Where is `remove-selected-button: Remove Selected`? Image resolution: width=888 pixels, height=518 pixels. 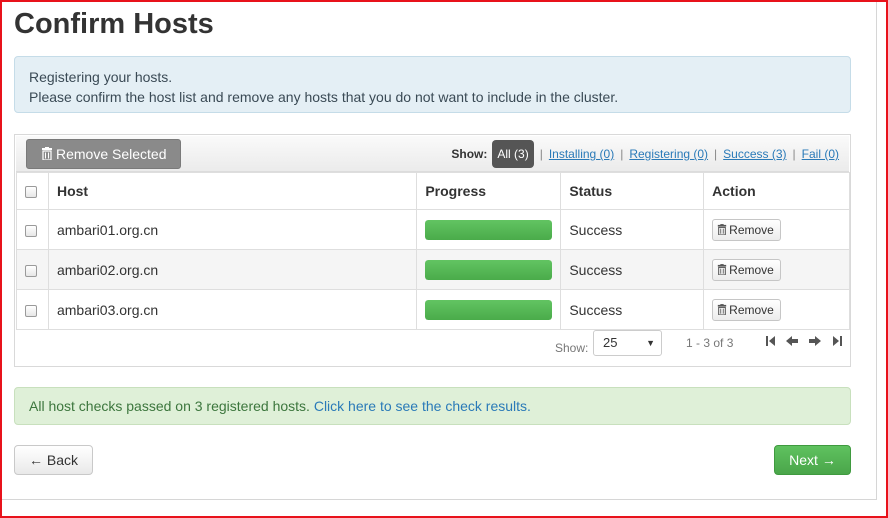
remove-selected-button: Remove Selected is located at coordinates (103, 154).